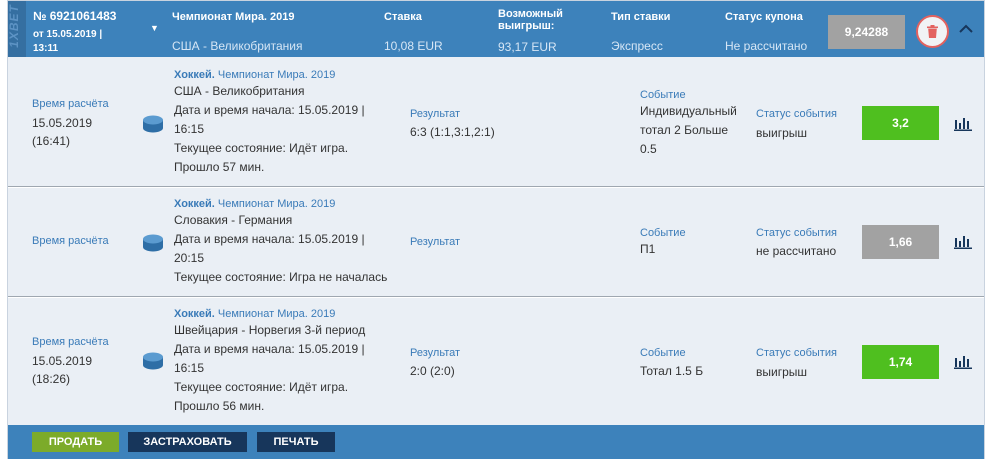 The image size is (988, 463). I want to click on event-teams: Словакия - Германия, so click(233, 220).